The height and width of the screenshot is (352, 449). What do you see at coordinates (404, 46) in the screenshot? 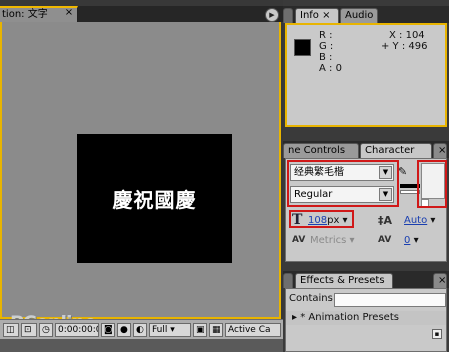
I see `info-y: + Y : 496` at bounding box center [404, 46].